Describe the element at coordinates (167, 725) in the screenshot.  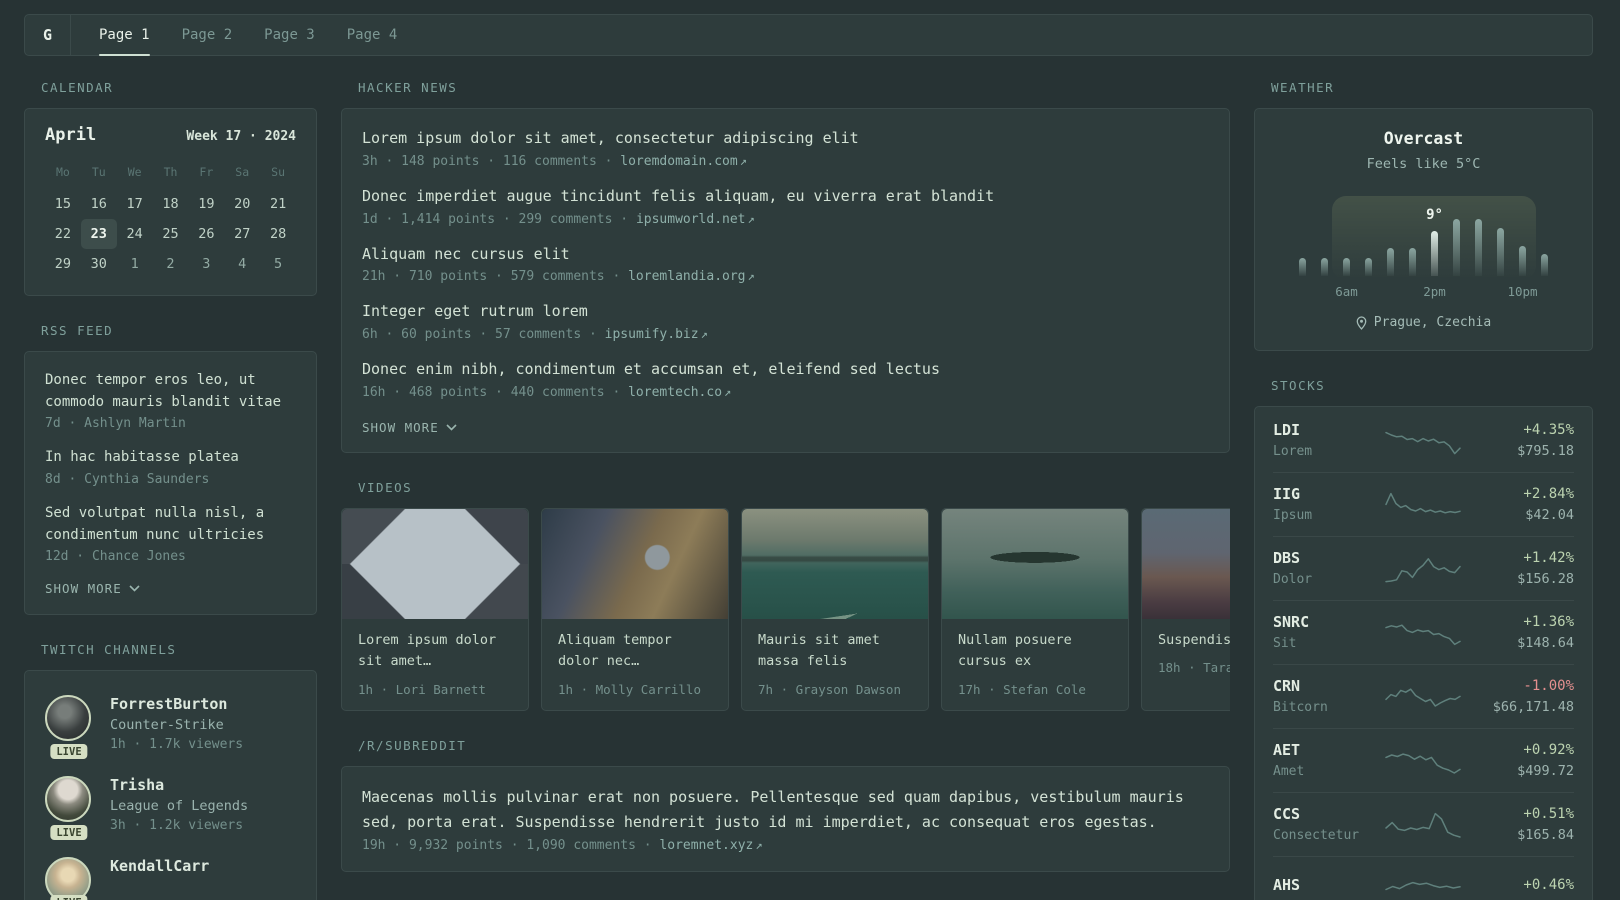
I see `channel-game: Counter-Strike` at that location.